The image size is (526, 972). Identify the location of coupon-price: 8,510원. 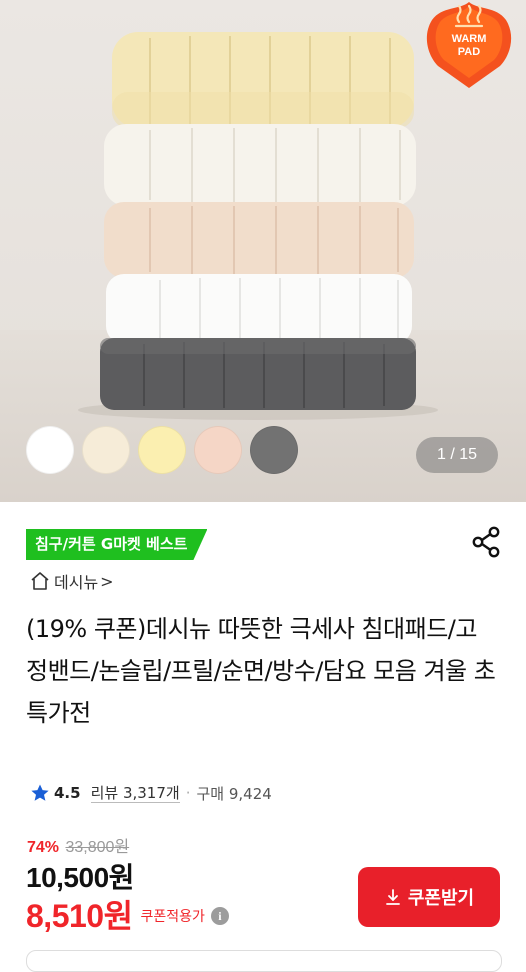
(79, 916).